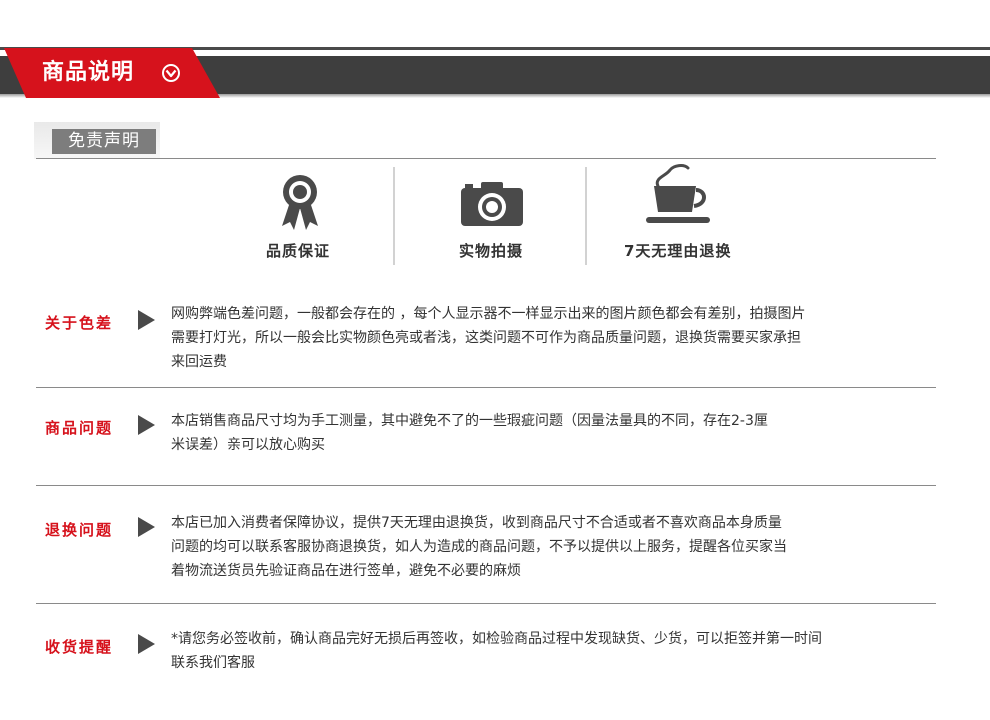  Describe the element at coordinates (79, 428) in the screenshot. I see `notice-title: 商品问题` at that location.